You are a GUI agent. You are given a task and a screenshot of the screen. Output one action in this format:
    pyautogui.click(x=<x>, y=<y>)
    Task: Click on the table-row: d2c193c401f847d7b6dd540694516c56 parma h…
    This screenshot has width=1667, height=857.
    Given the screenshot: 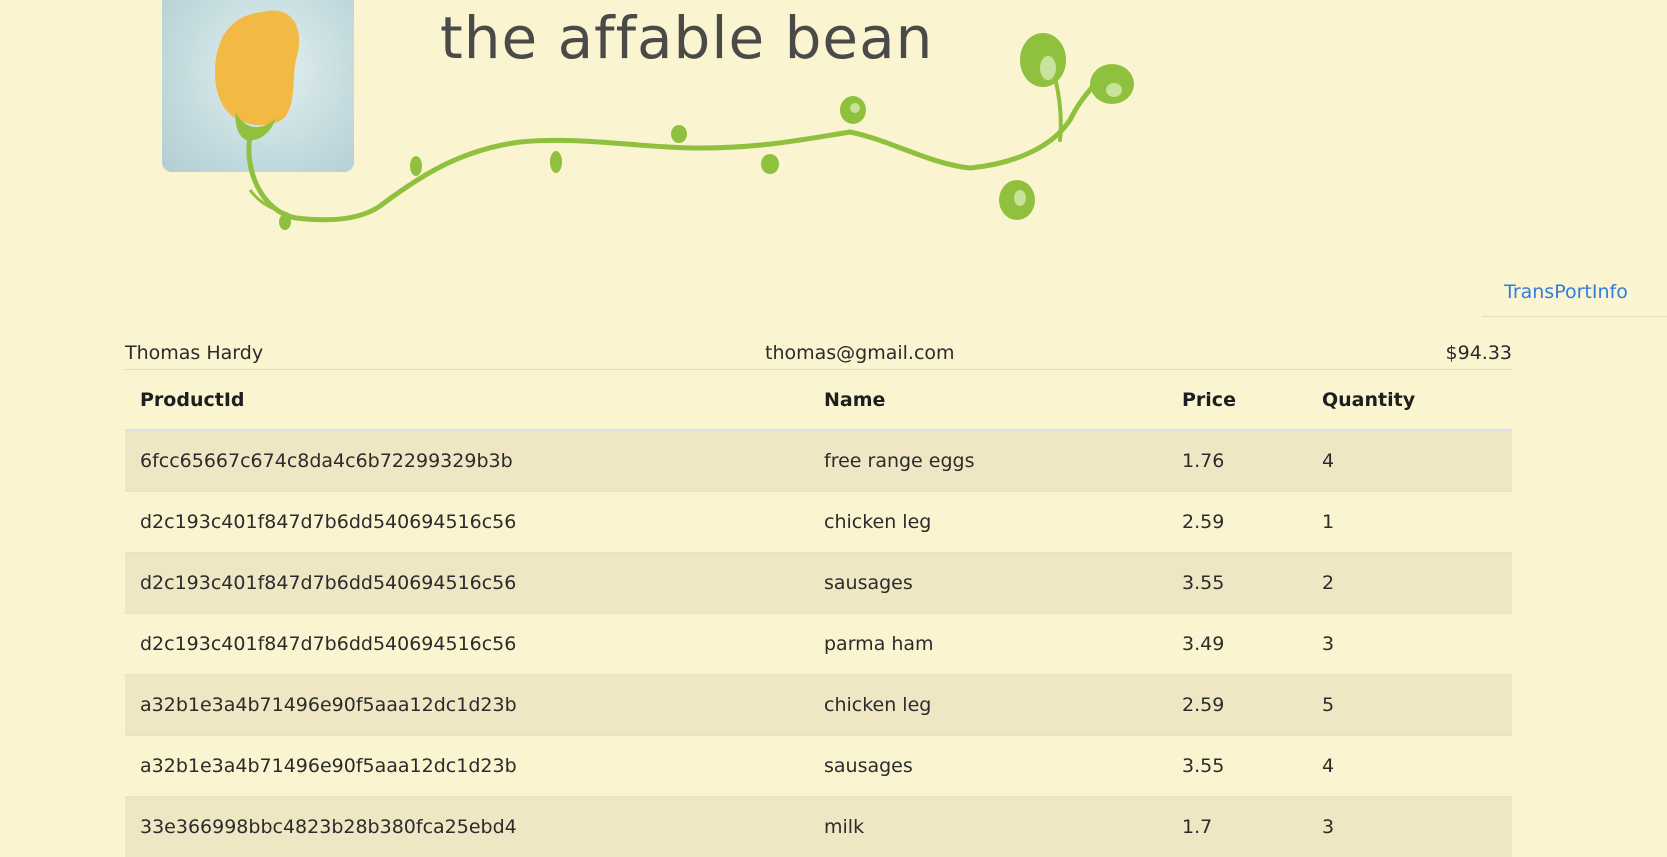 What is the action you would take?
    pyautogui.click(x=818, y=644)
    